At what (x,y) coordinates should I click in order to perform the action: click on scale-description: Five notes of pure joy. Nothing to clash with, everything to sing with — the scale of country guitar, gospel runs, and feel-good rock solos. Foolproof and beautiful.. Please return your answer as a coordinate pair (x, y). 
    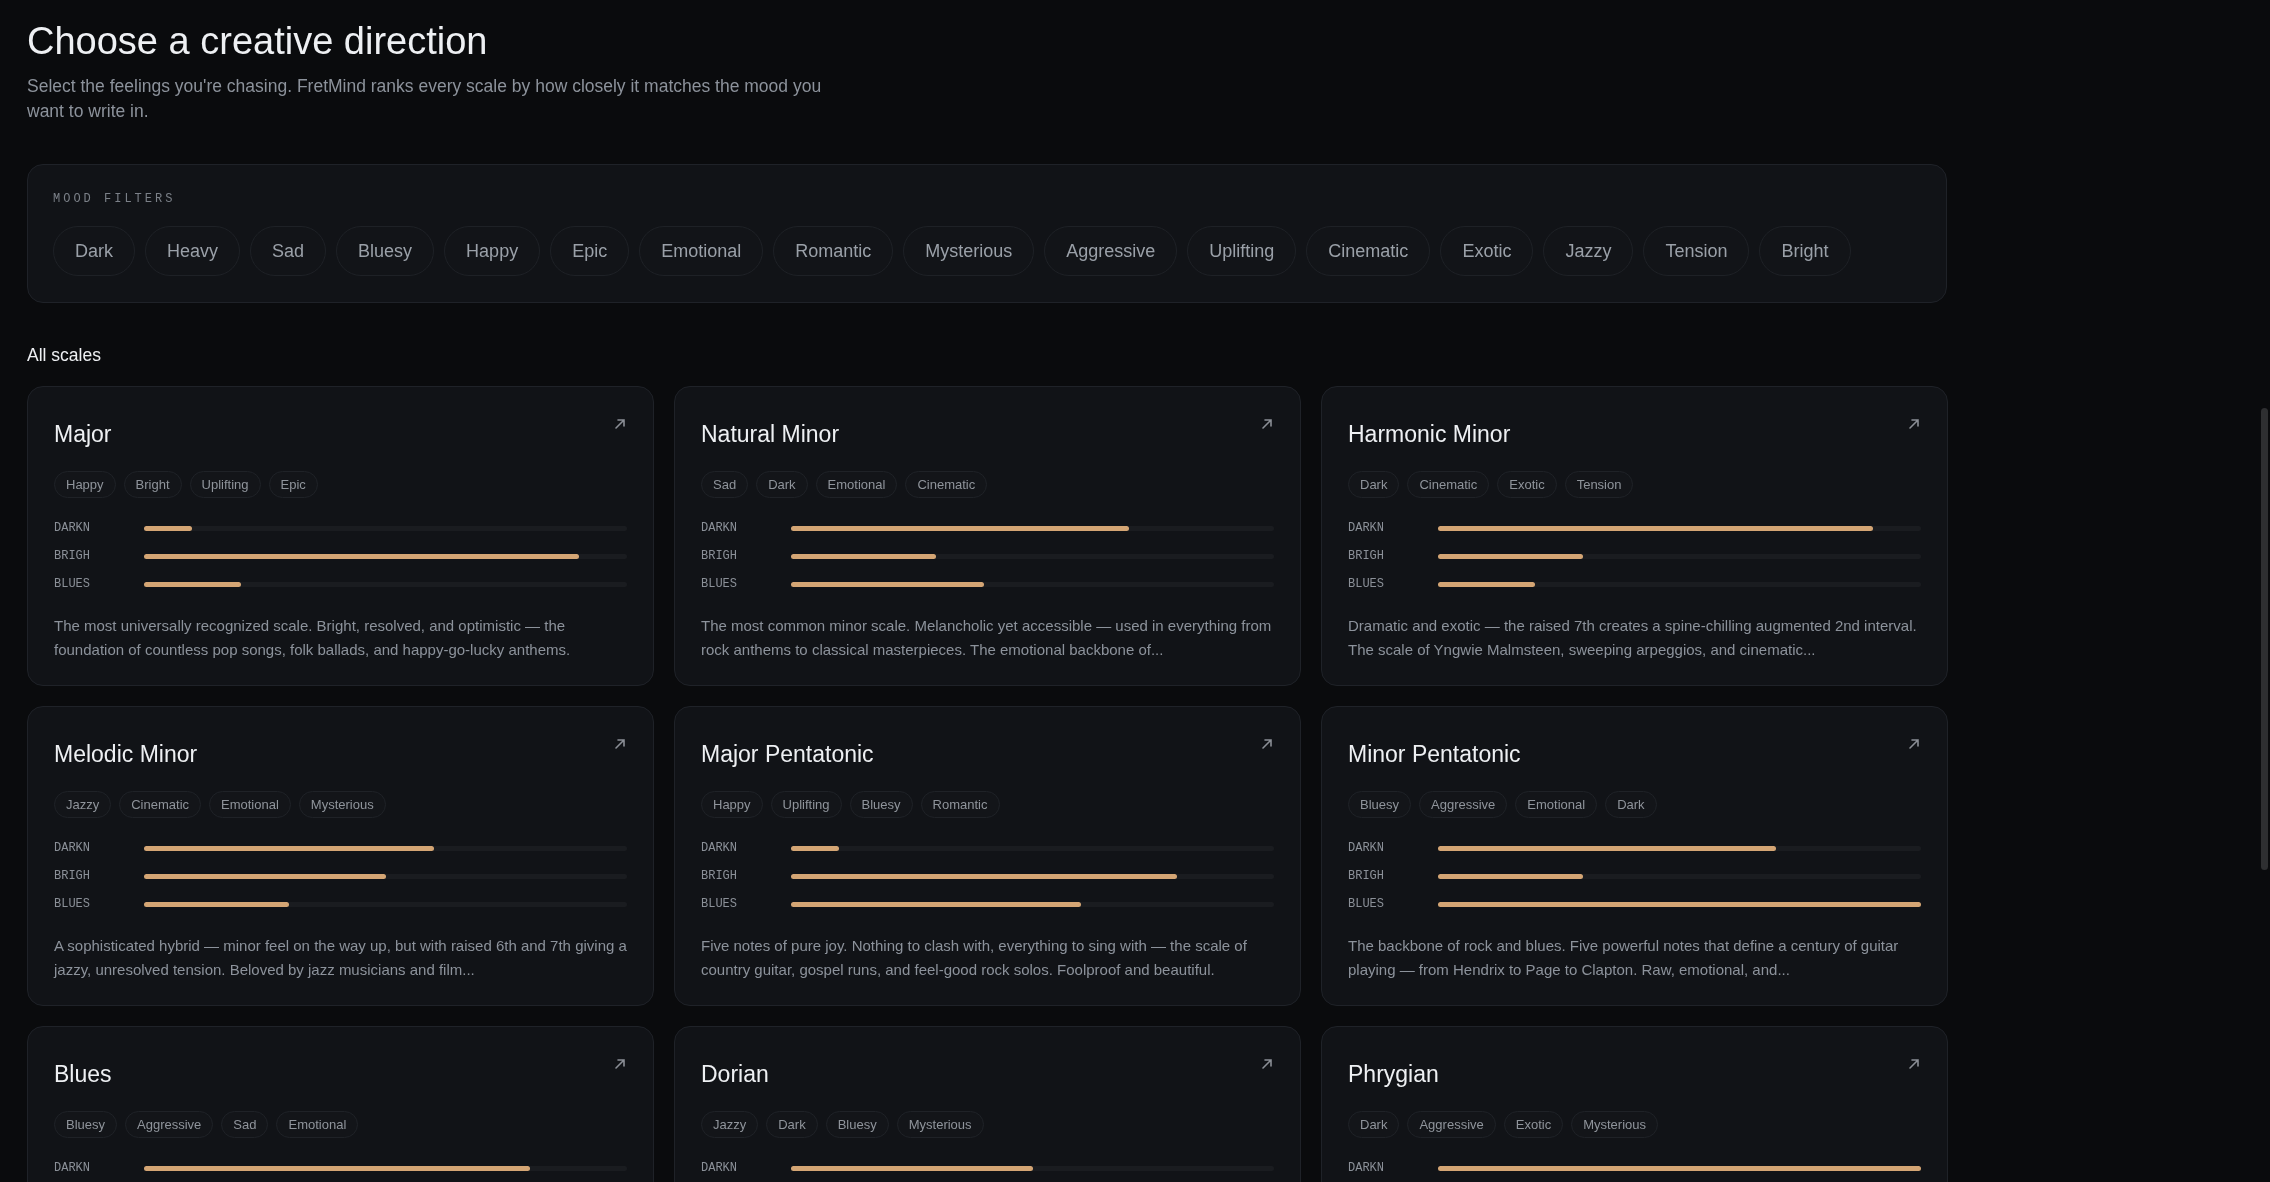
    Looking at the image, I should click on (974, 958).